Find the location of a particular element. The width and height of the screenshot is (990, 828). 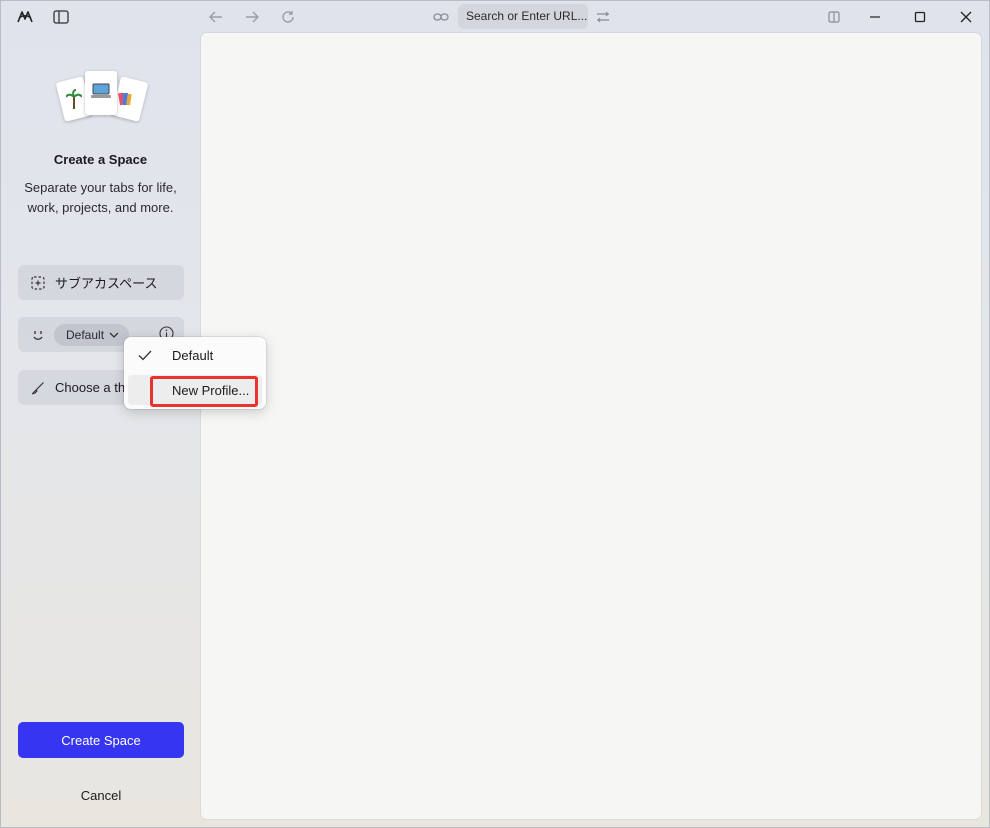

spaces-illustration-icon is located at coordinates (102, 97).